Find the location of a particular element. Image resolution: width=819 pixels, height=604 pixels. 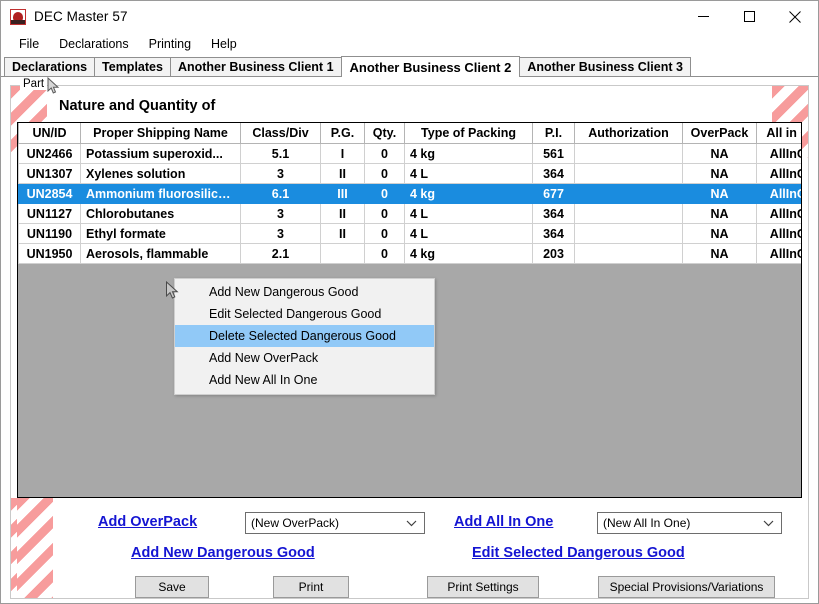

maximize-button is located at coordinates (749, 16).